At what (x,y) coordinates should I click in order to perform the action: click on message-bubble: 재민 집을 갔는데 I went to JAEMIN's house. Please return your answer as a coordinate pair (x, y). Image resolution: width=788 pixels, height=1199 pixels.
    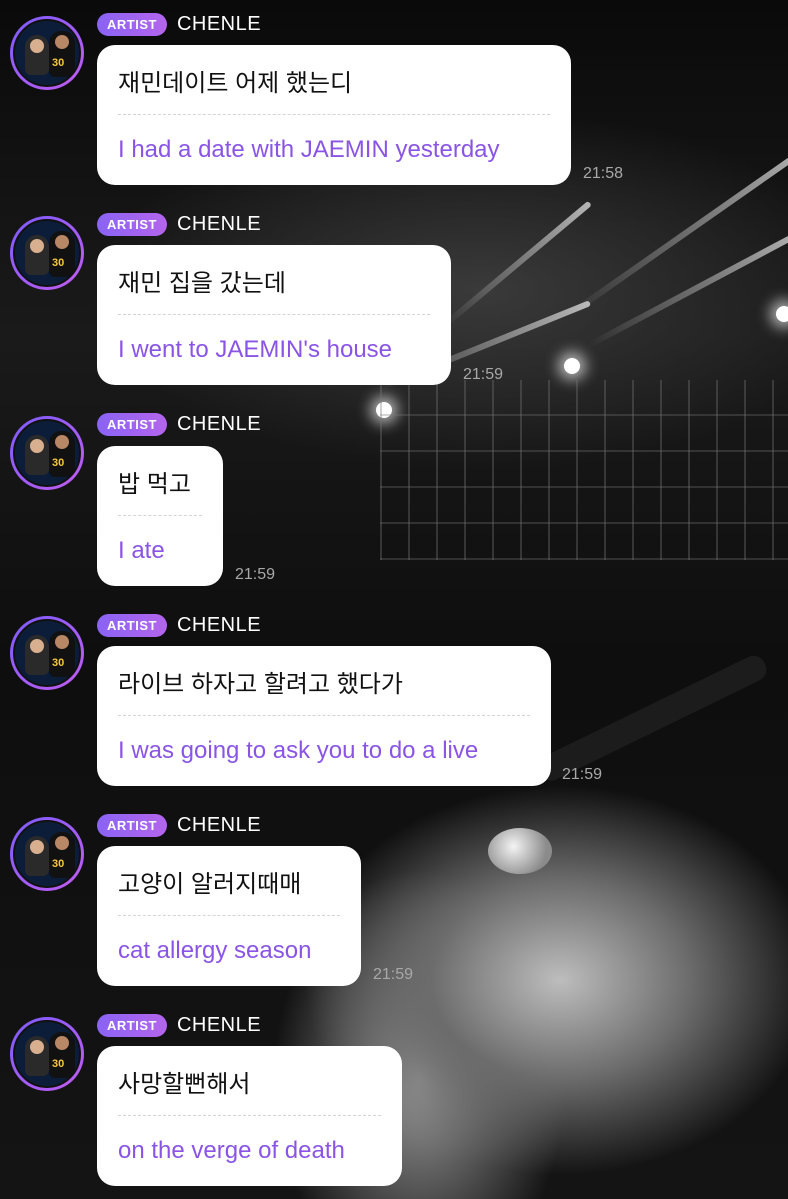
    Looking at the image, I should click on (274, 315).